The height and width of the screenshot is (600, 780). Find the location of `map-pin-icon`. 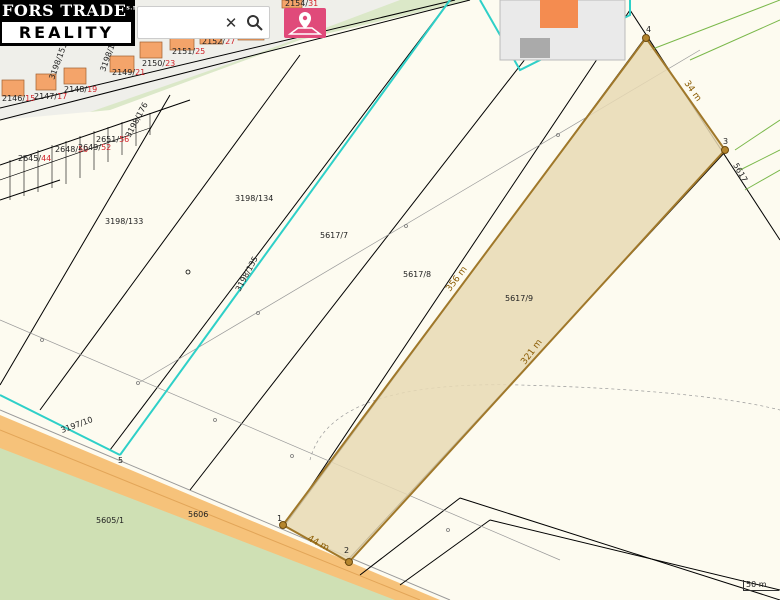

map-pin-icon is located at coordinates (305, 23).